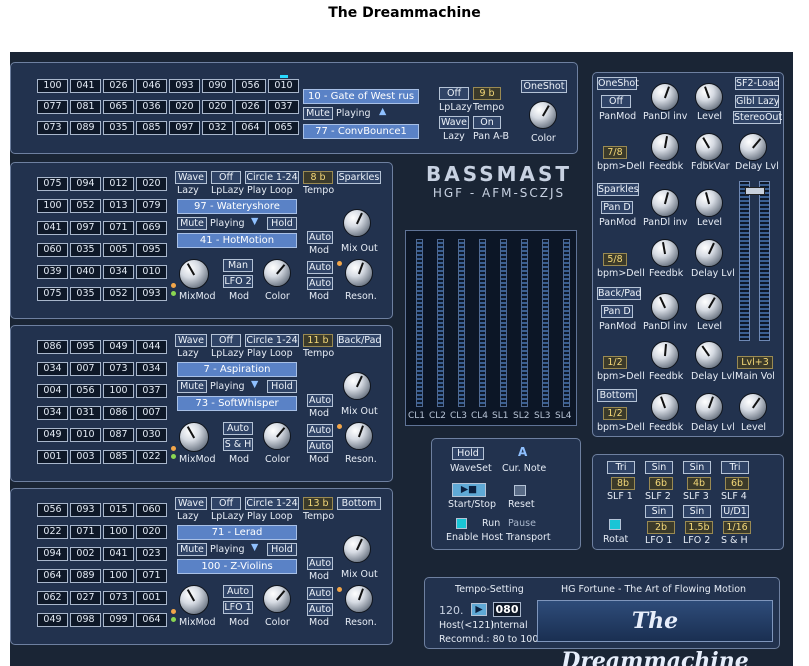 The width and height of the screenshot is (809, 666). Describe the element at coordinates (479, 609) in the screenshot. I see `tempo-source-button: ▶` at that location.